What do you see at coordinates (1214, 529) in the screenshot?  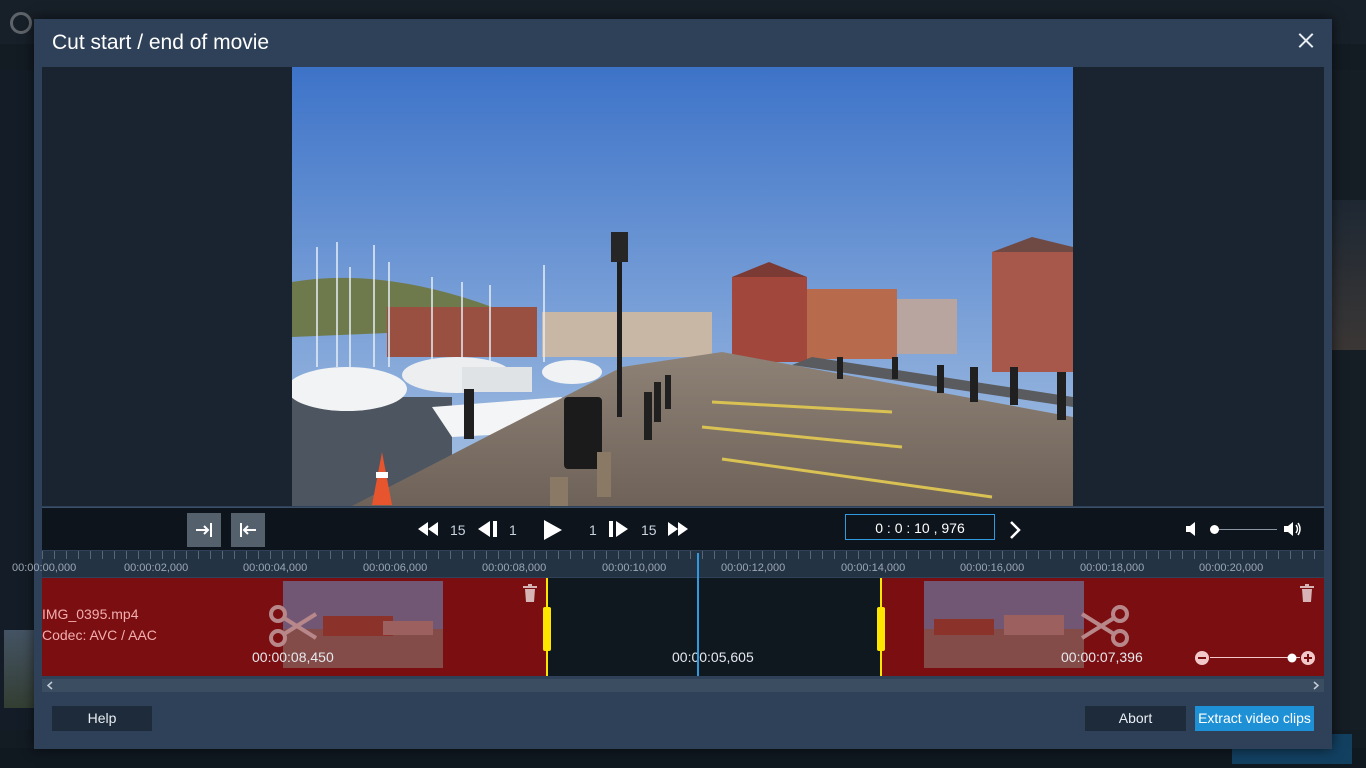 I see `volume-slider-handle` at bounding box center [1214, 529].